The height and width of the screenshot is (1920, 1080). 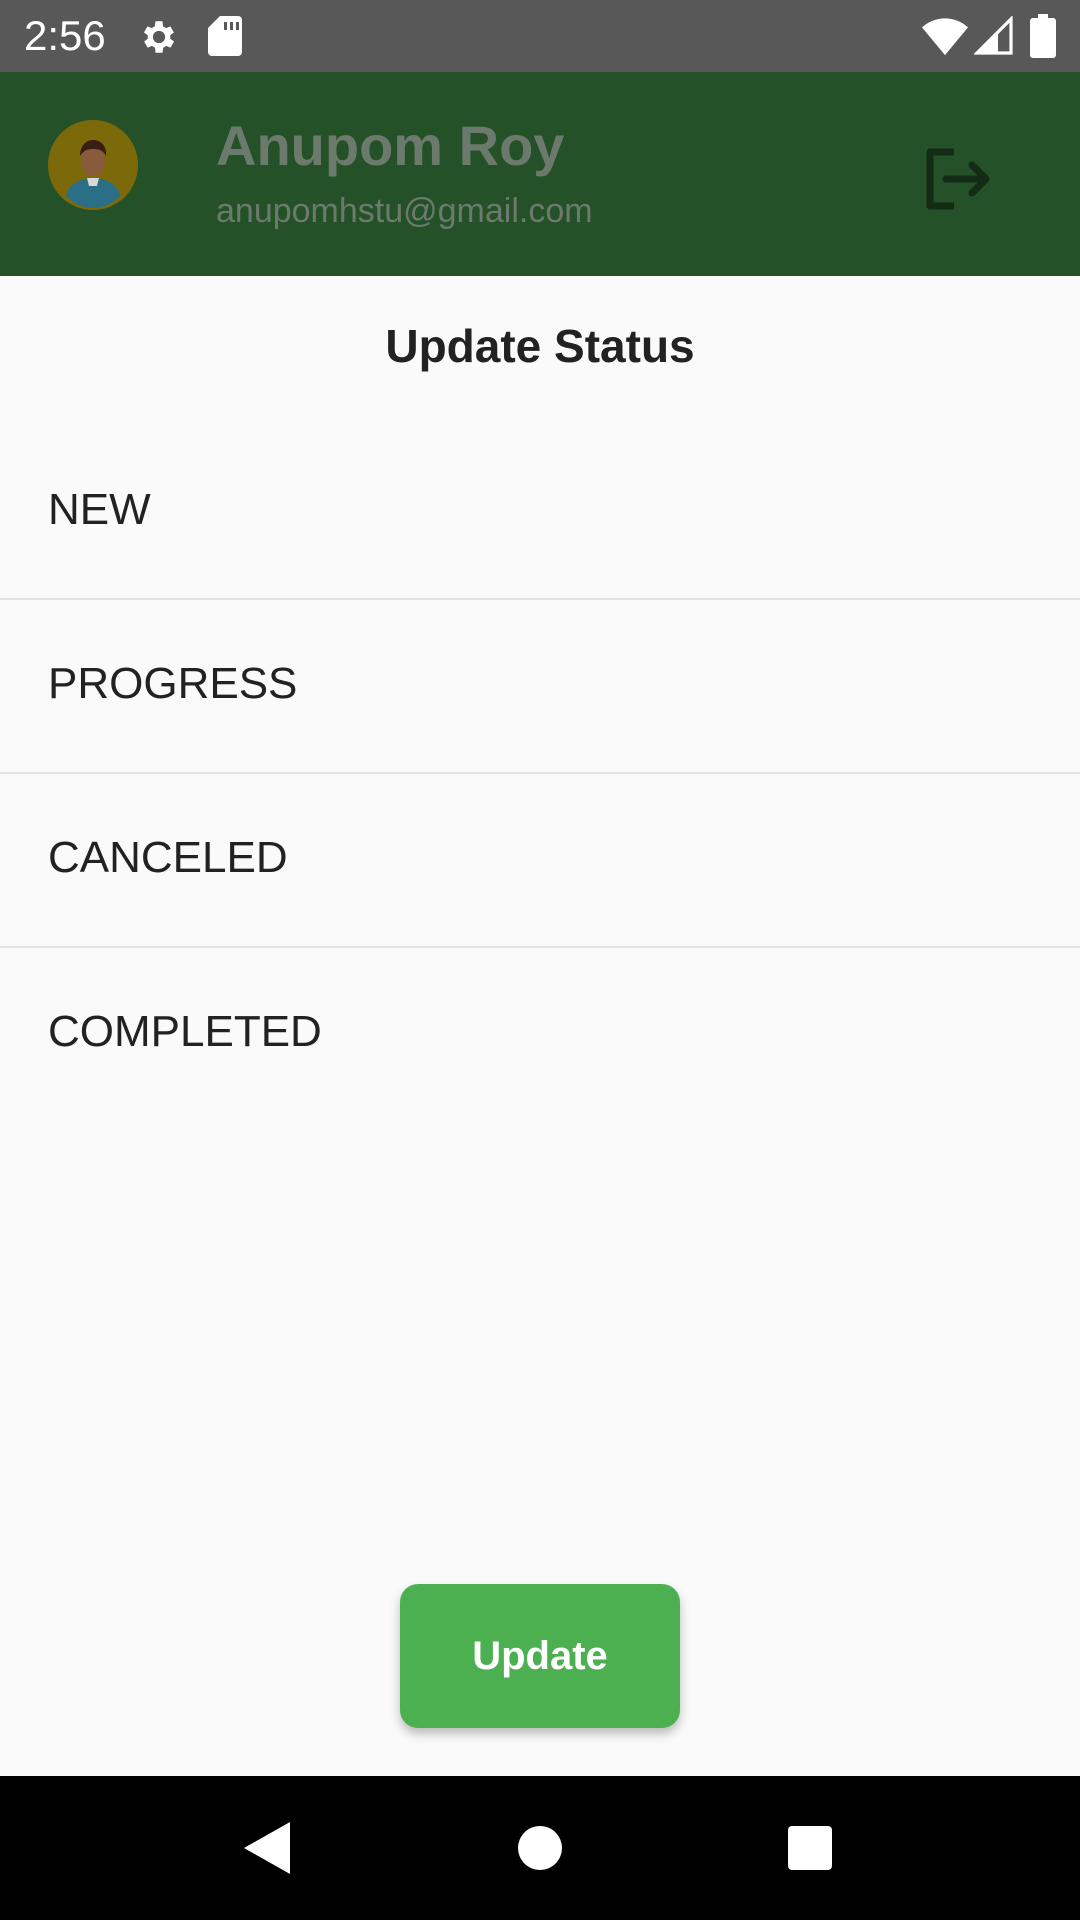 What do you see at coordinates (99, 509) in the screenshot?
I see `status-option-label: NEW` at bounding box center [99, 509].